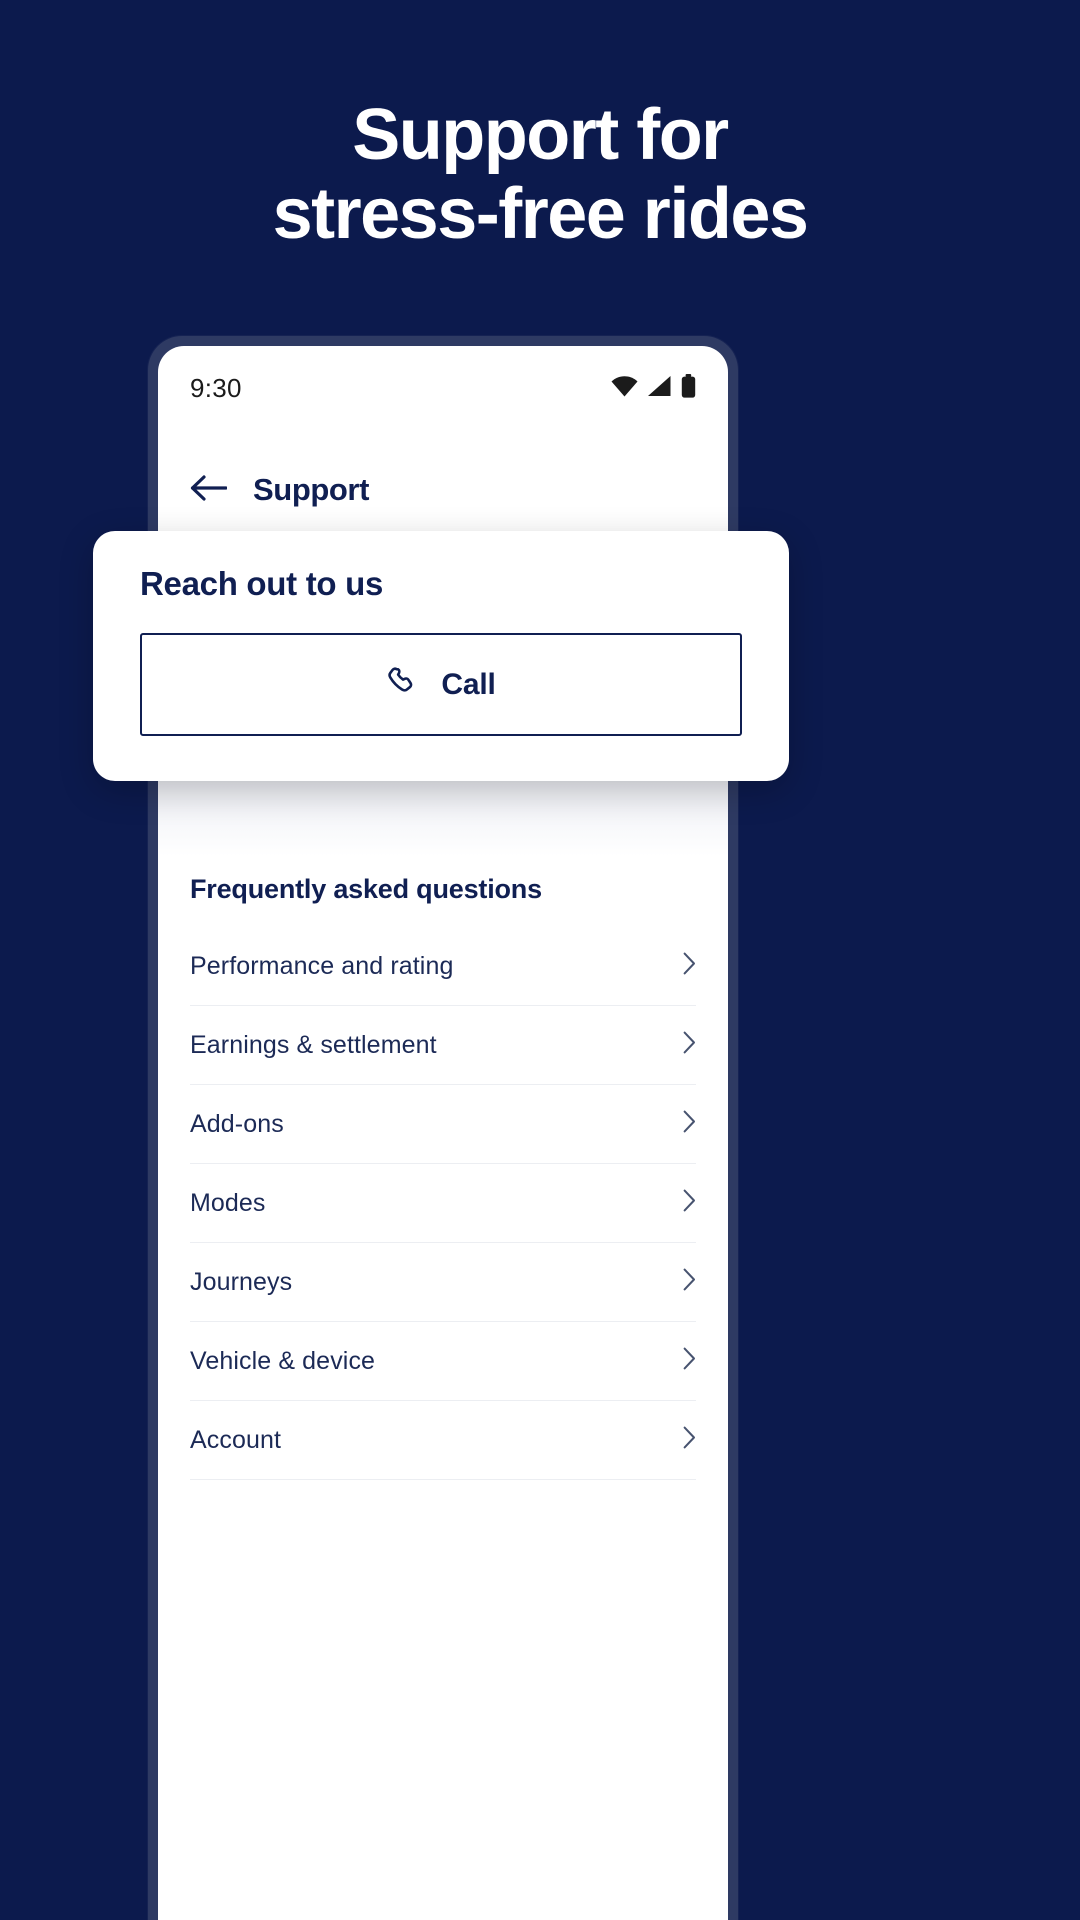 This screenshot has height=1920, width=1080. I want to click on faq-item-journeys: Journeys, so click(443, 1282).